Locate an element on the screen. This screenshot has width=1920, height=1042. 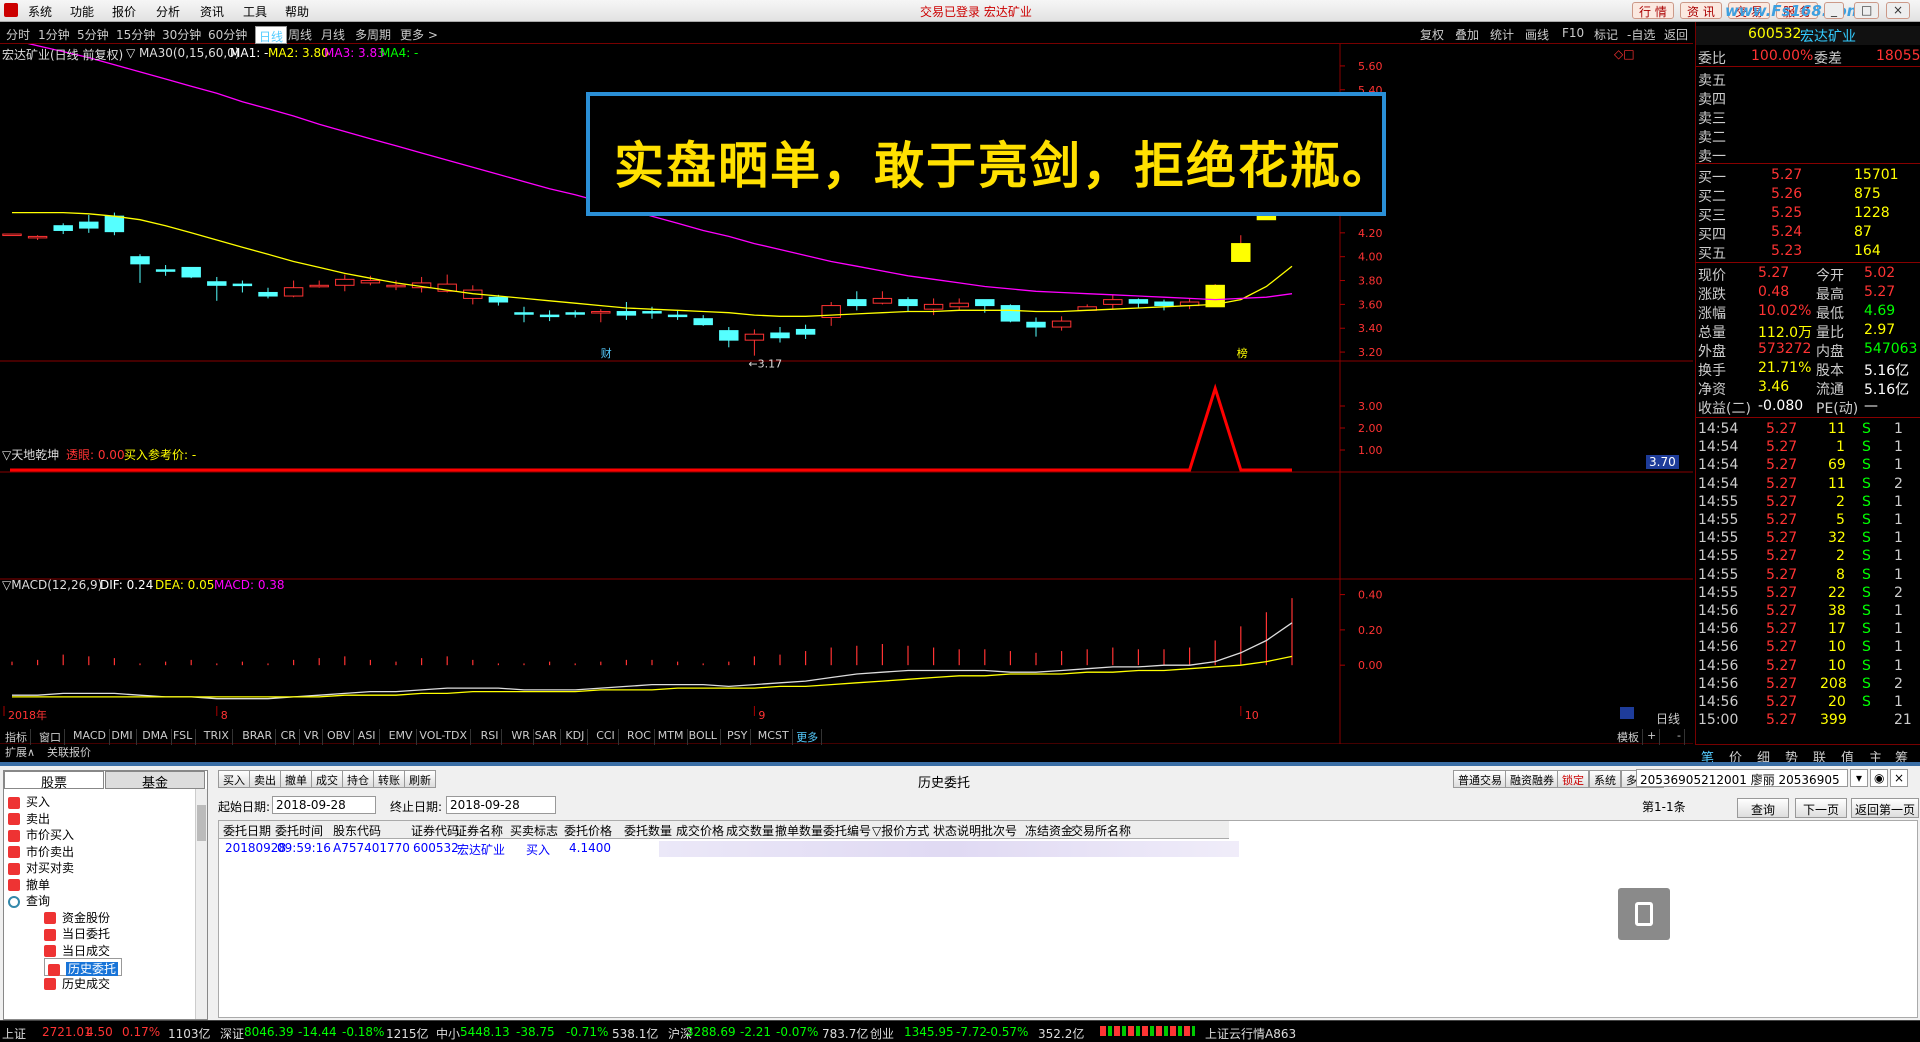
indicator-tab-11: ASI is located at coordinates (367, 737).